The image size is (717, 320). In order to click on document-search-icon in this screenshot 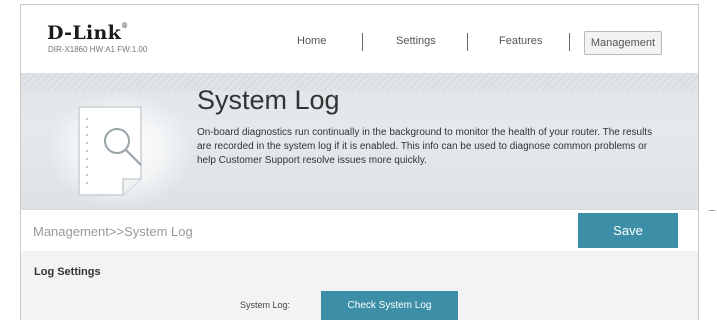, I will do `click(110, 151)`.